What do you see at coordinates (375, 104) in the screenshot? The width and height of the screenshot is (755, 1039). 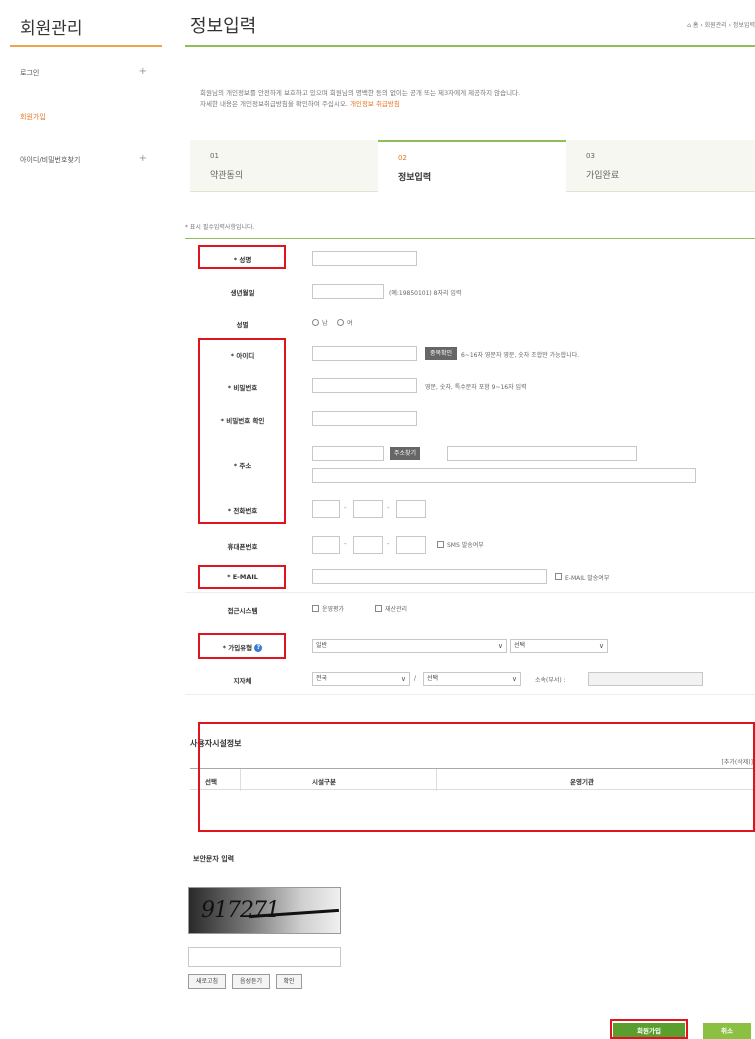 I see `privacy-policy-link: 개인정보 취급방침` at bounding box center [375, 104].